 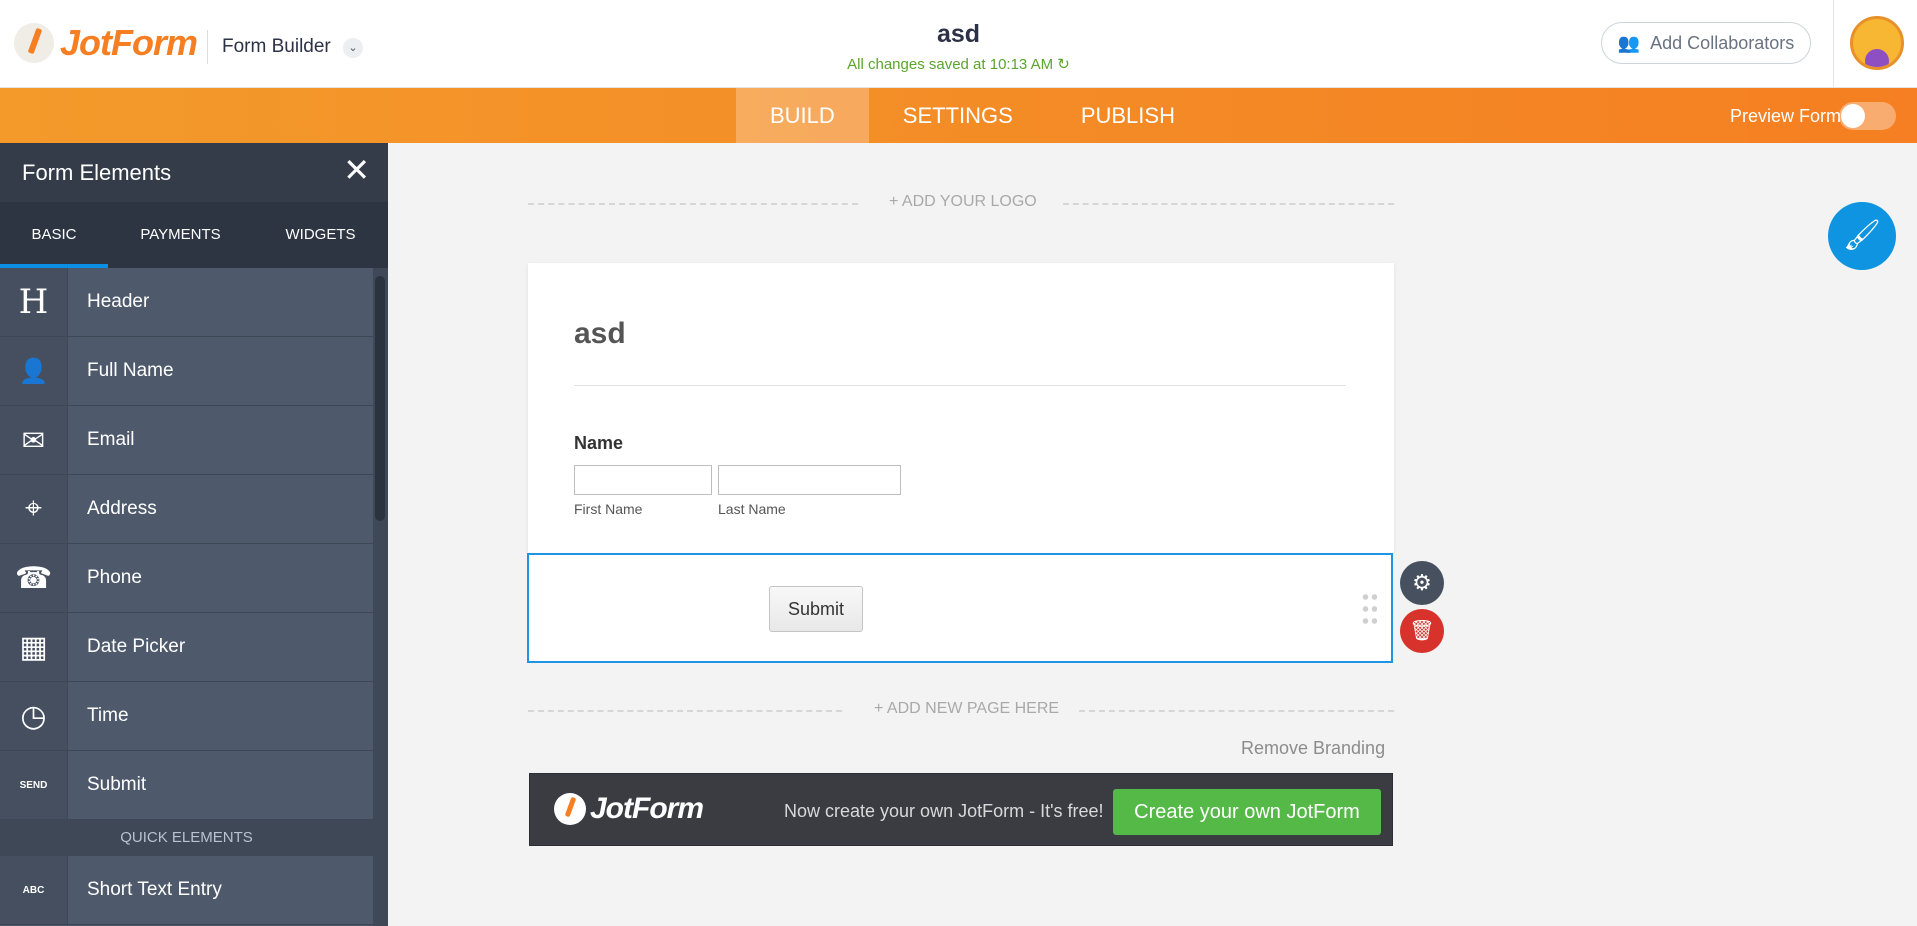 I want to click on element-label: Email, so click(x=111, y=439).